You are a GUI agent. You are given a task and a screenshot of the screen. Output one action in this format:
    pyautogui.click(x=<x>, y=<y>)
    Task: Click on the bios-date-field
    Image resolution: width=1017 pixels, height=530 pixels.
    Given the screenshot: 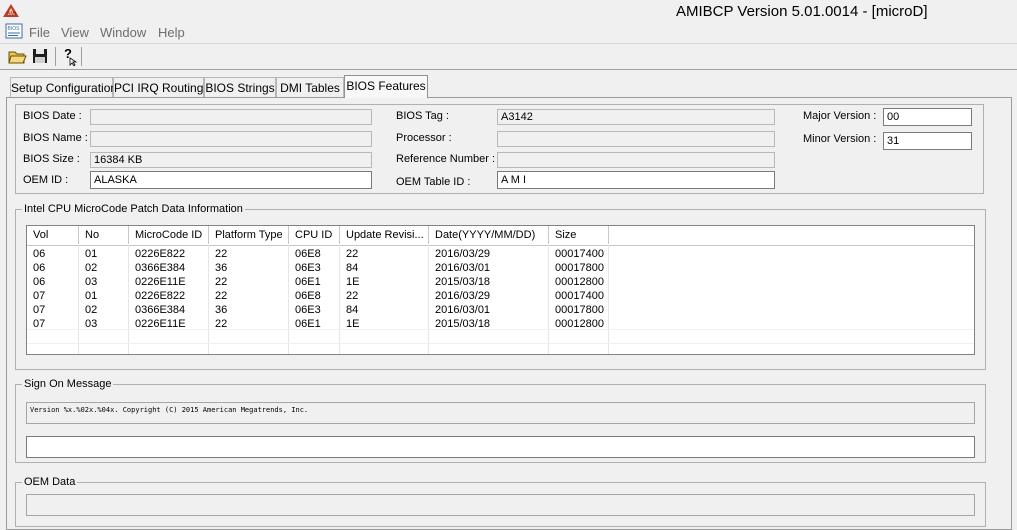 What is the action you would take?
    pyautogui.click(x=231, y=117)
    